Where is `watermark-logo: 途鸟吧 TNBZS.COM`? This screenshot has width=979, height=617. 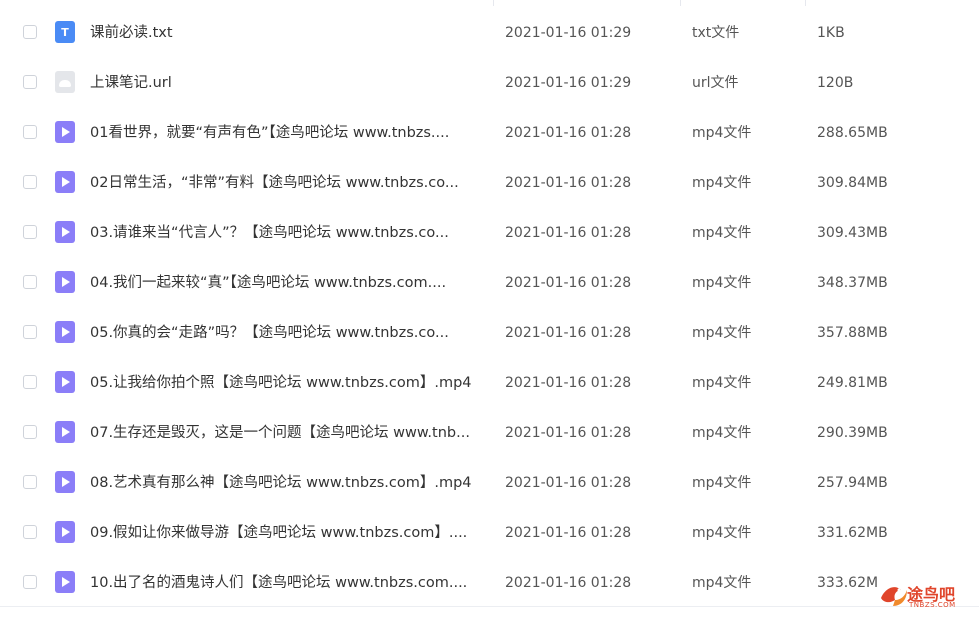
watermark-logo: 途鸟吧 TNBZS.COM is located at coordinates (926, 596).